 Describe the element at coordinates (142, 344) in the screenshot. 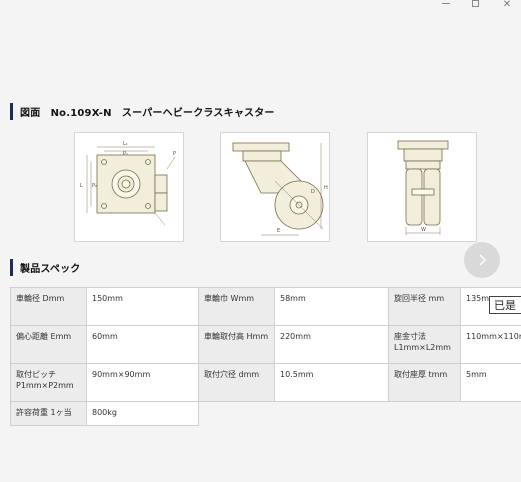

I see `spec-value: 60mm` at that location.